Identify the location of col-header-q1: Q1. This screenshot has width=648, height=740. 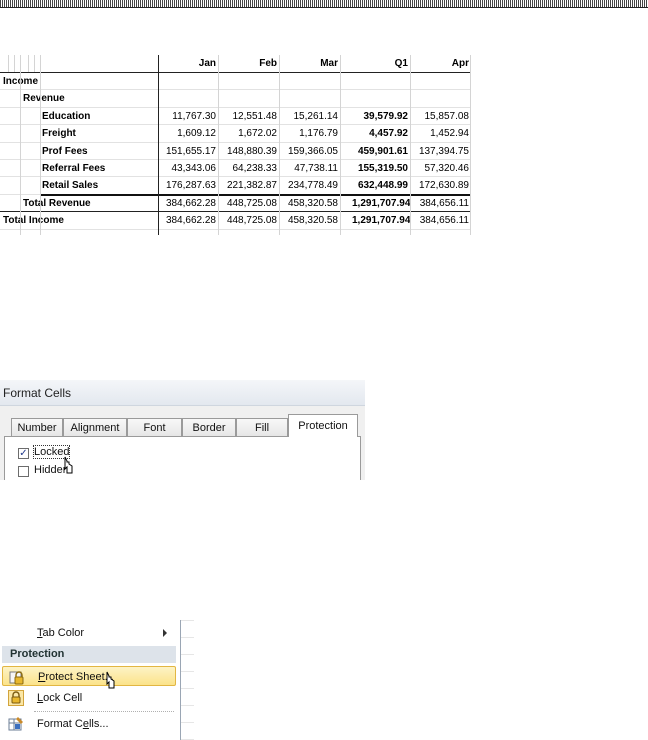
(380, 63).